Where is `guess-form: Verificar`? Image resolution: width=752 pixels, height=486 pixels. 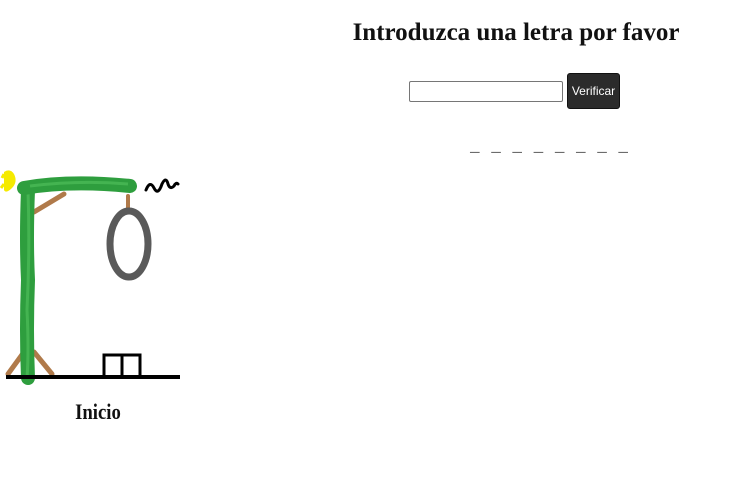 guess-form: Verificar is located at coordinates (514, 91).